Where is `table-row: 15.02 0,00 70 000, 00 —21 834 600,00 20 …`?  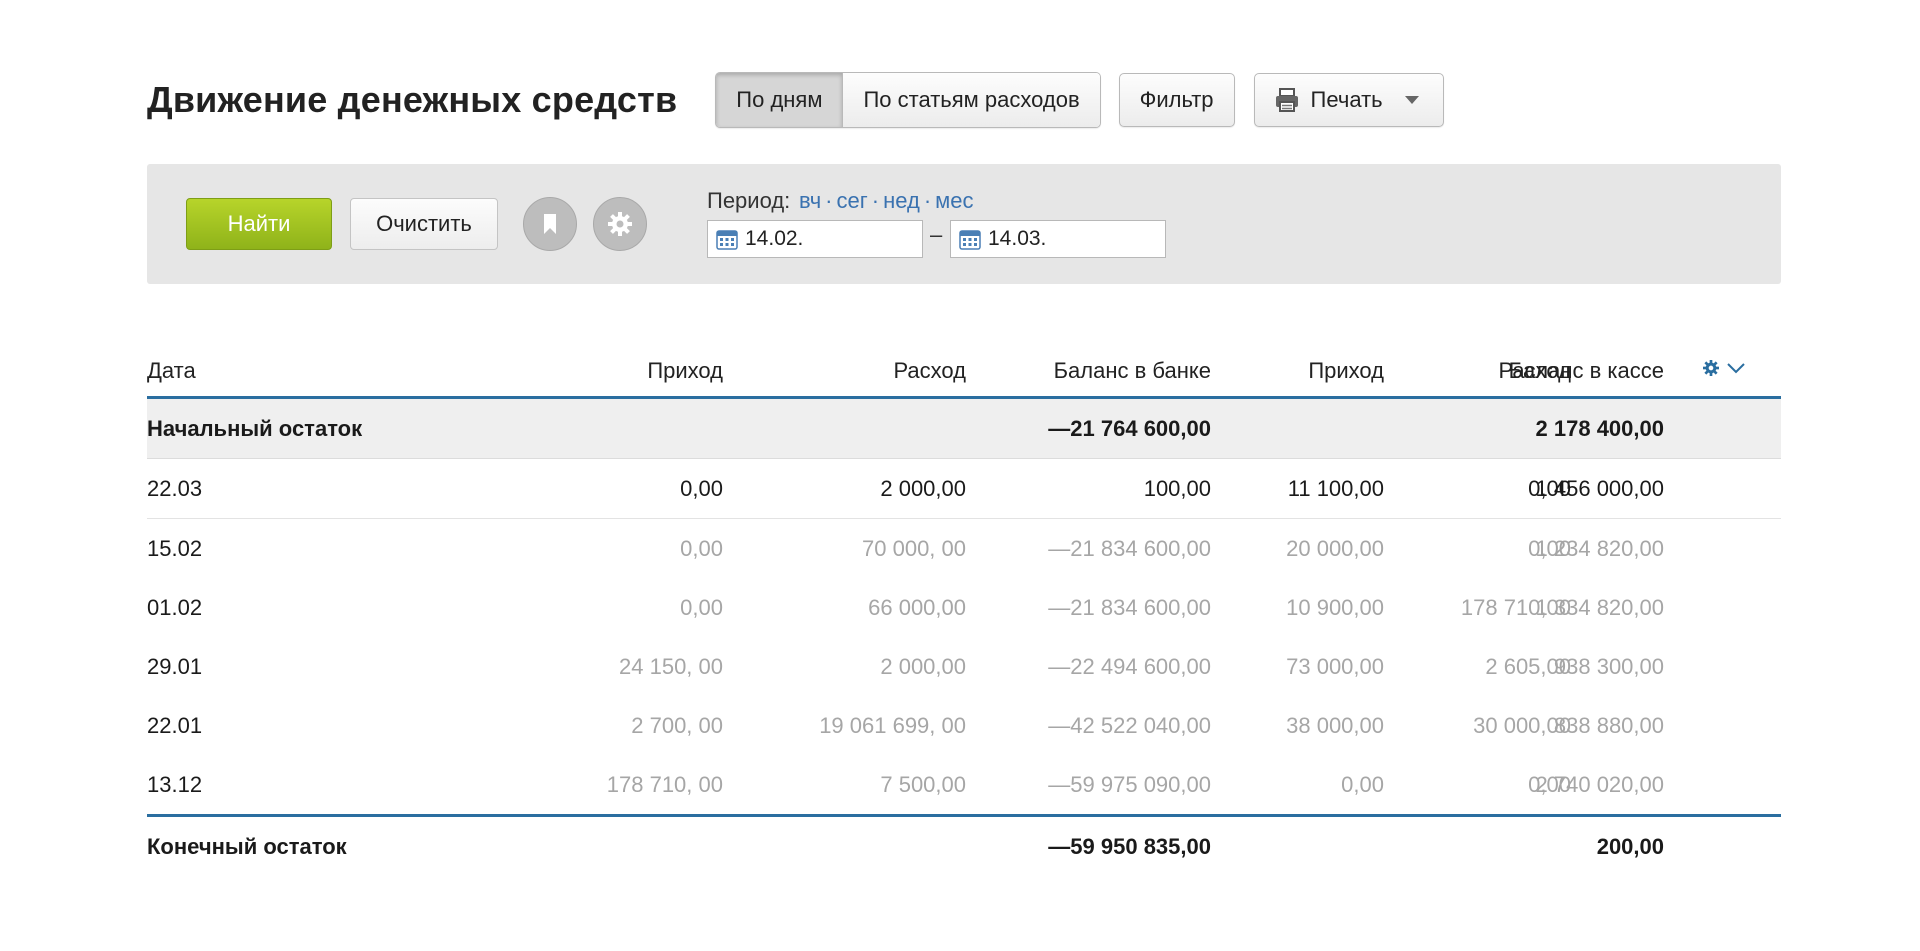
table-row: 15.02 0,00 70 000, 00 —21 834 600,00 20 … is located at coordinates (964, 548).